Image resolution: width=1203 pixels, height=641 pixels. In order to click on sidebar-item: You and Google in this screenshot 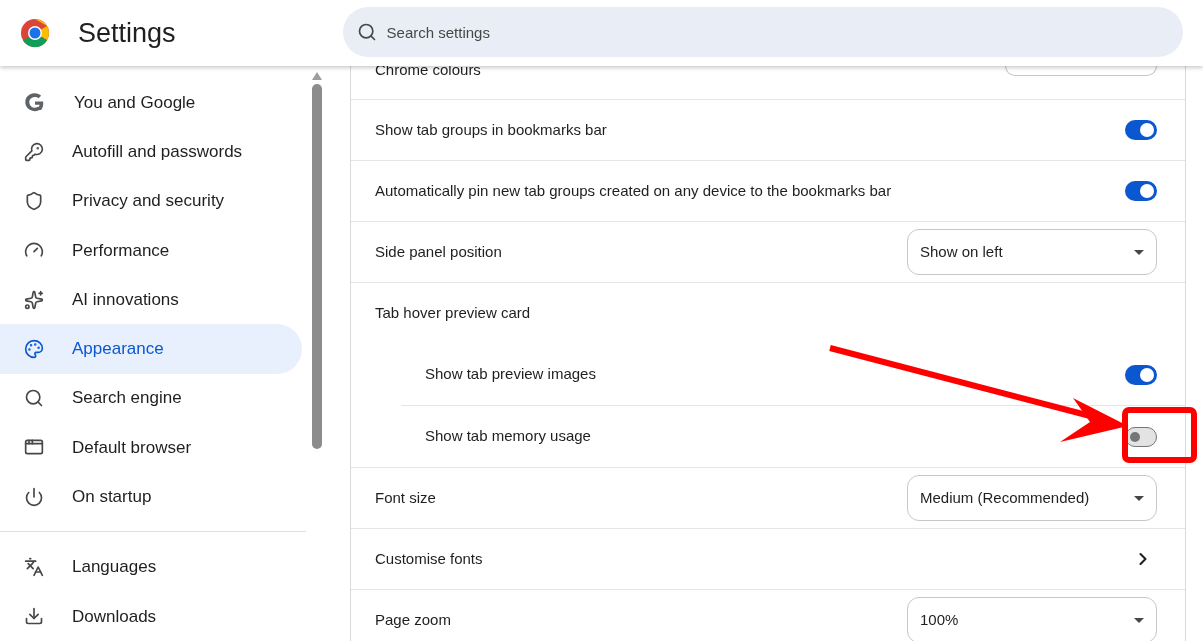, I will do `click(151, 103)`.